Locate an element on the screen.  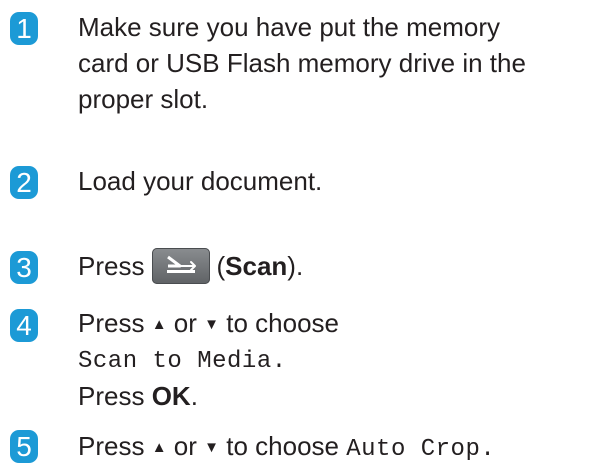
step-number-badge: 1 is located at coordinates (24, 28).